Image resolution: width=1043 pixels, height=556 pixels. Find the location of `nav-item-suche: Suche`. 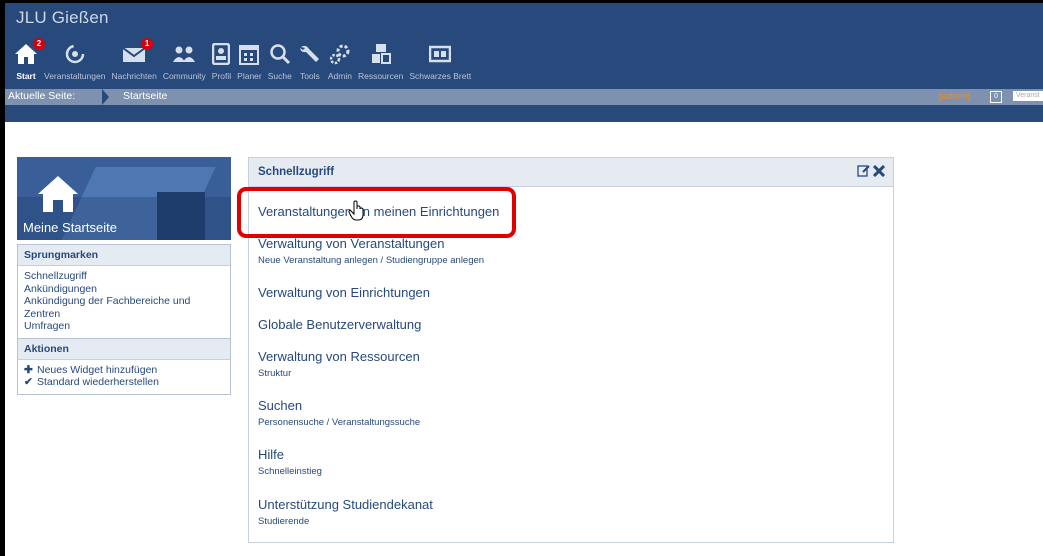

nav-item-suche: Suche is located at coordinates (280, 61).